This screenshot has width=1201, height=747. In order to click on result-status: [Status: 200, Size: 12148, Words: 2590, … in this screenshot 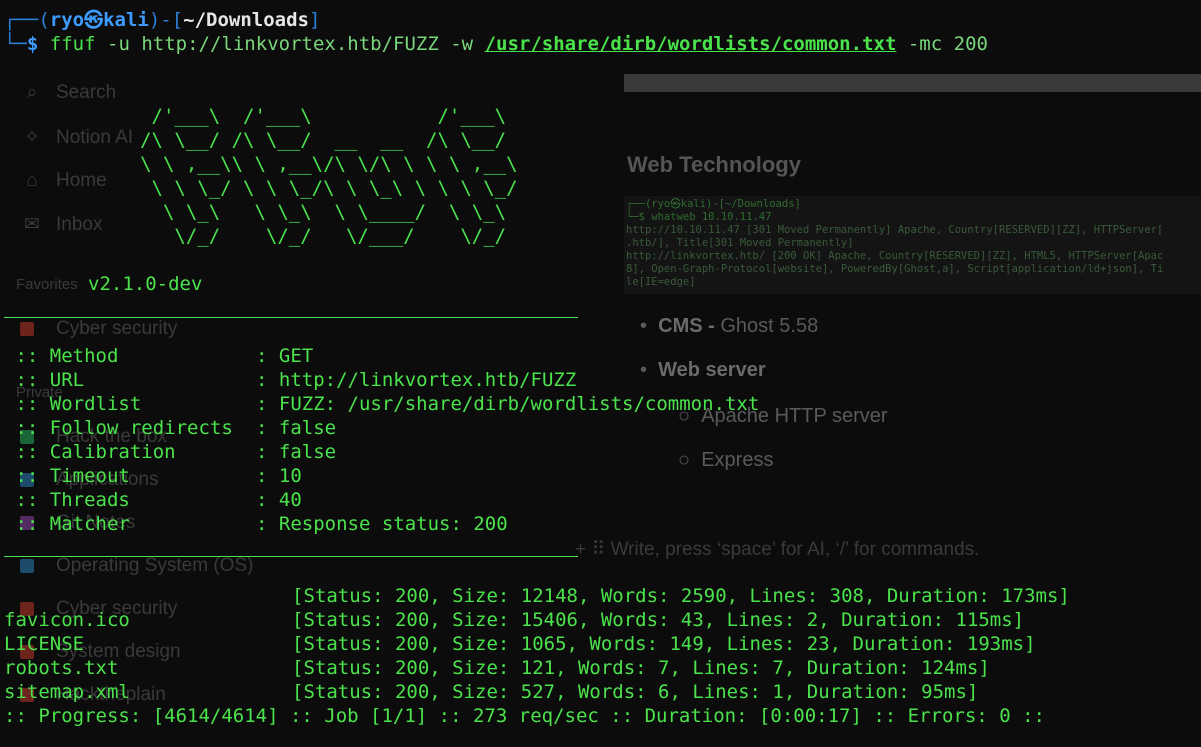, I will do `click(681, 596)`.